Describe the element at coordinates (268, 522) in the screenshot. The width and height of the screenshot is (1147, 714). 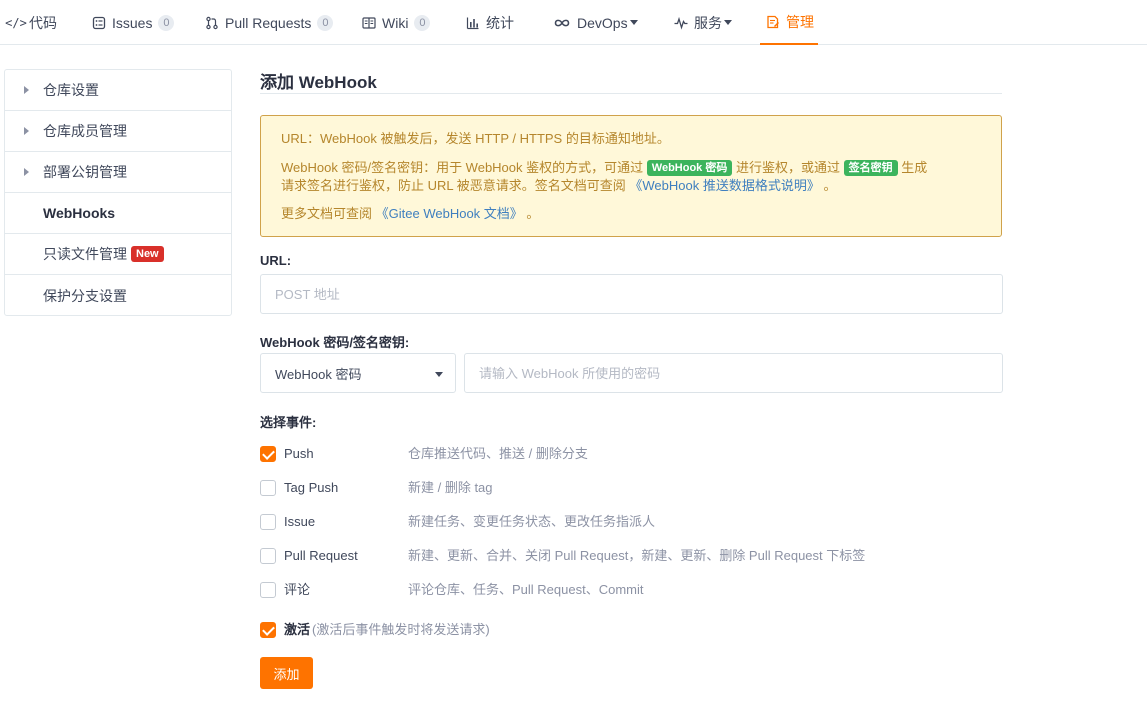
I see `issue-checkbox` at that location.